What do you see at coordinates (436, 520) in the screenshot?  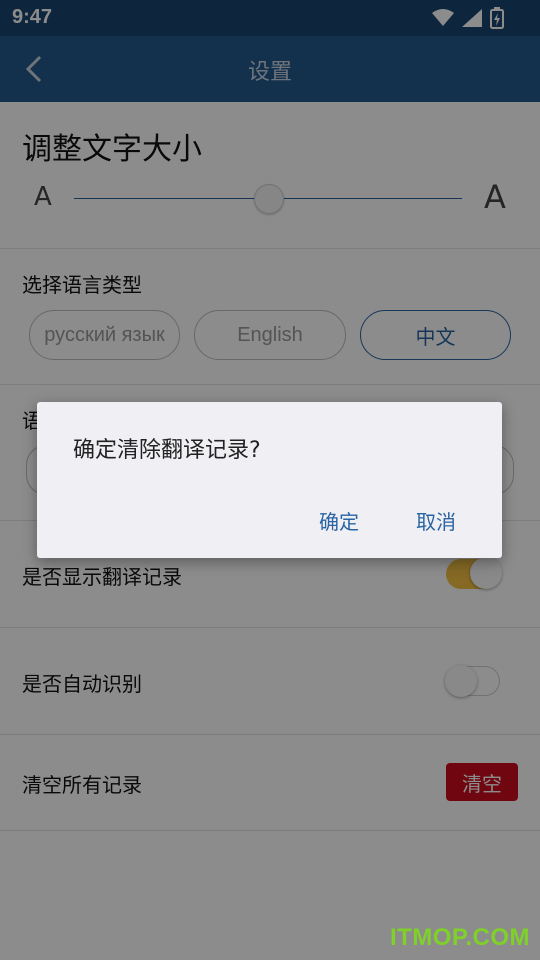 I see `dialog-cancel-button: 取消` at bounding box center [436, 520].